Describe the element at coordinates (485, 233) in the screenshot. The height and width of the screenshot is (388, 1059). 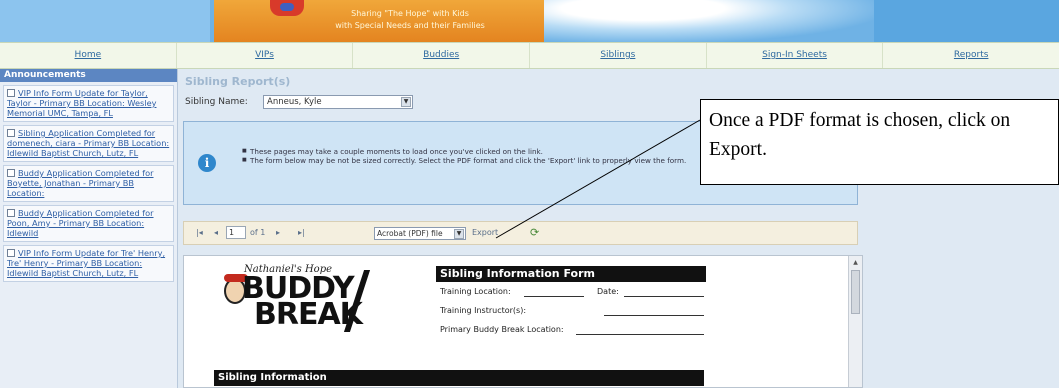
I see `export-link: Export` at that location.